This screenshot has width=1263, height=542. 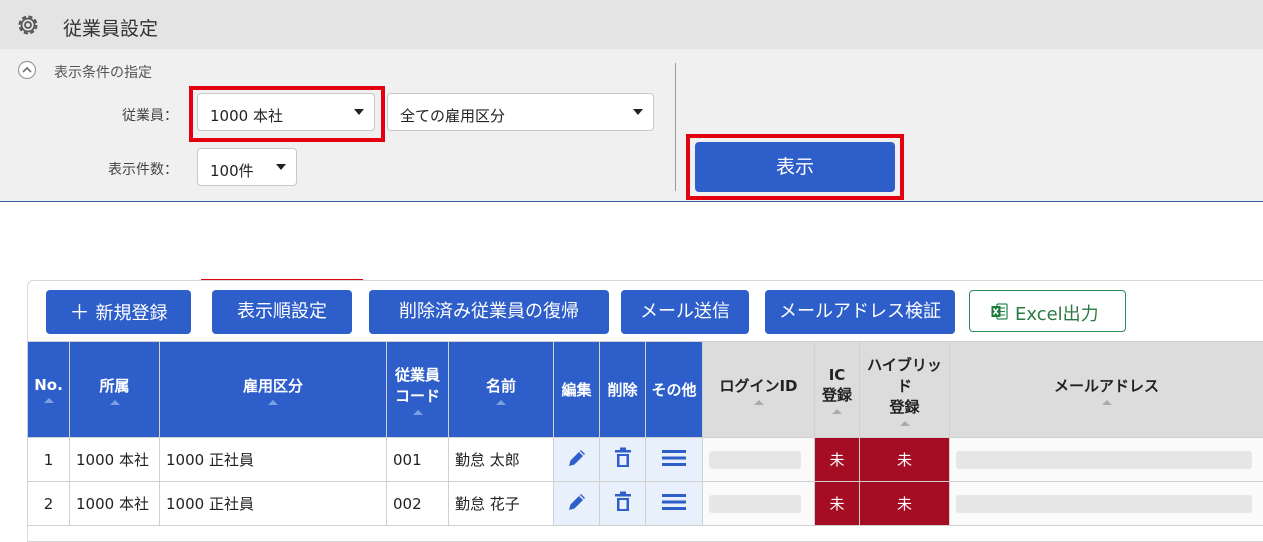 I want to click on cell-no: 2, so click(x=49, y=504).